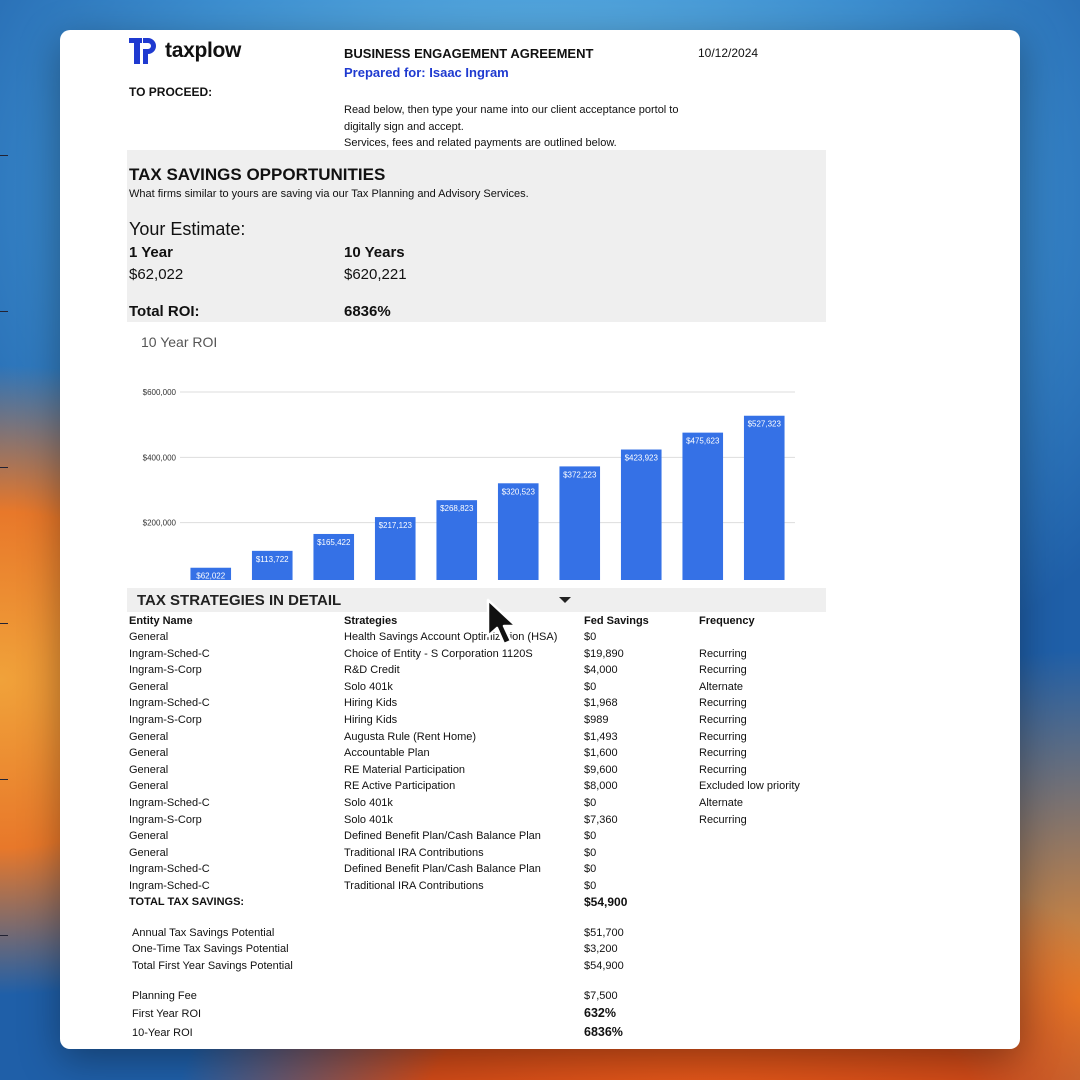 The width and height of the screenshot is (1080, 1080). I want to click on cell-fed-savings: $1,600, so click(601, 753).